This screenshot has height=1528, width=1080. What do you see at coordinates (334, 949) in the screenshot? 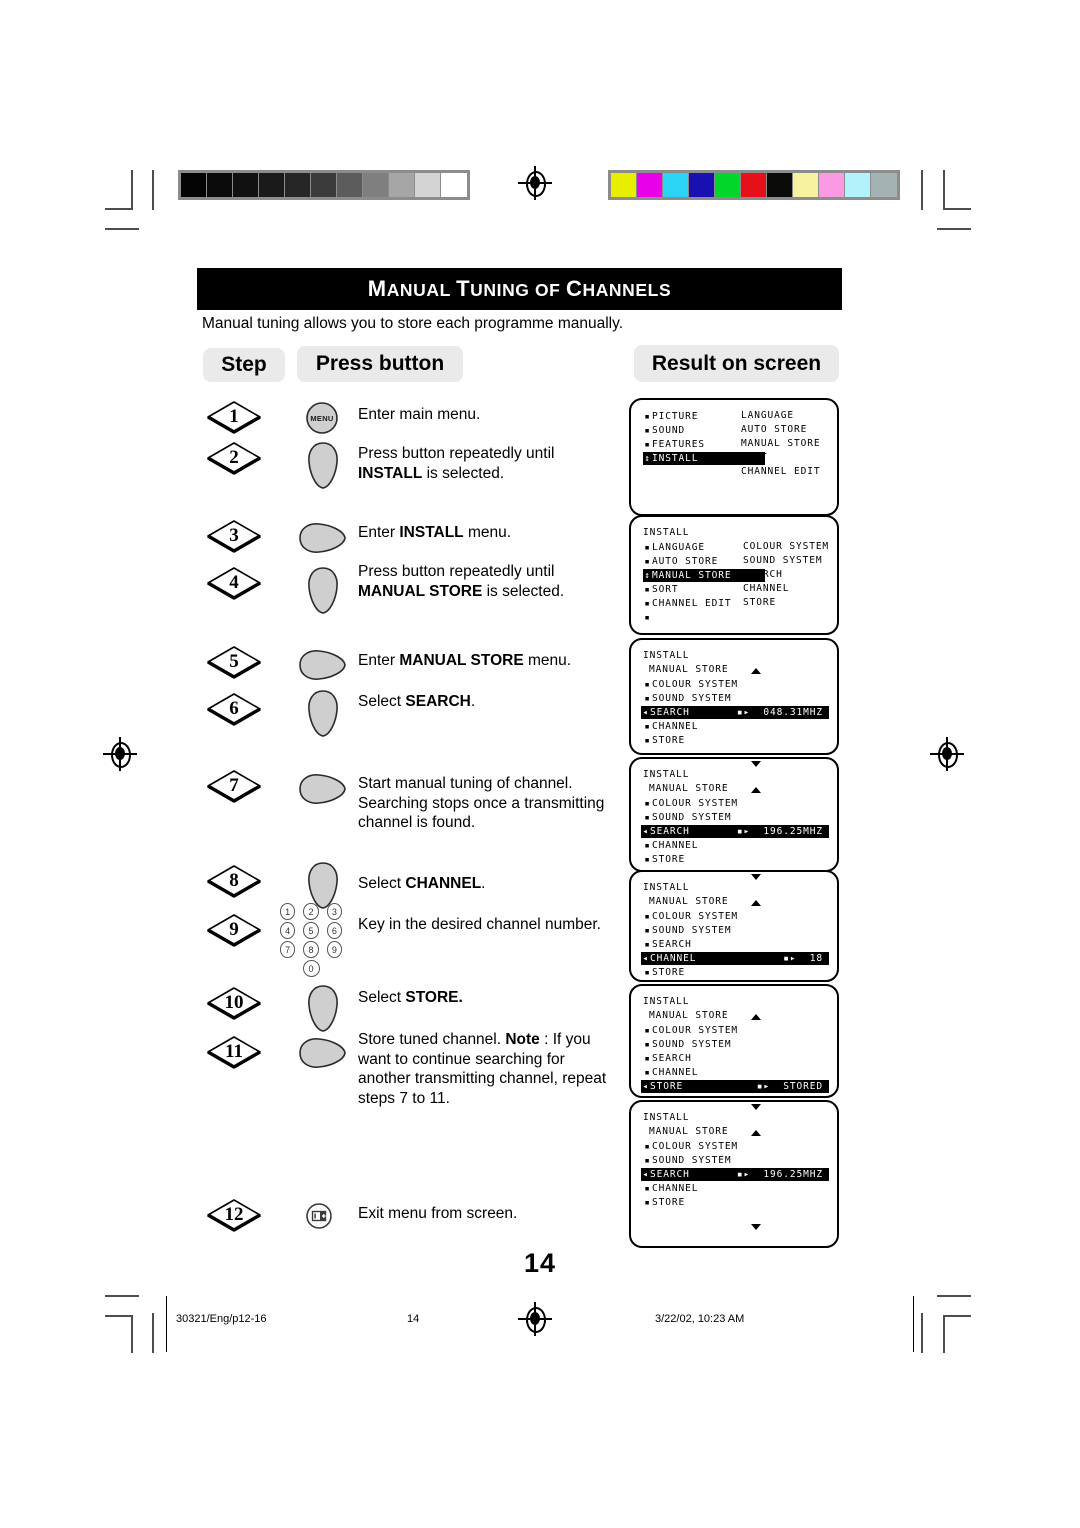
I see `keypad-key-9: 9` at bounding box center [334, 949].